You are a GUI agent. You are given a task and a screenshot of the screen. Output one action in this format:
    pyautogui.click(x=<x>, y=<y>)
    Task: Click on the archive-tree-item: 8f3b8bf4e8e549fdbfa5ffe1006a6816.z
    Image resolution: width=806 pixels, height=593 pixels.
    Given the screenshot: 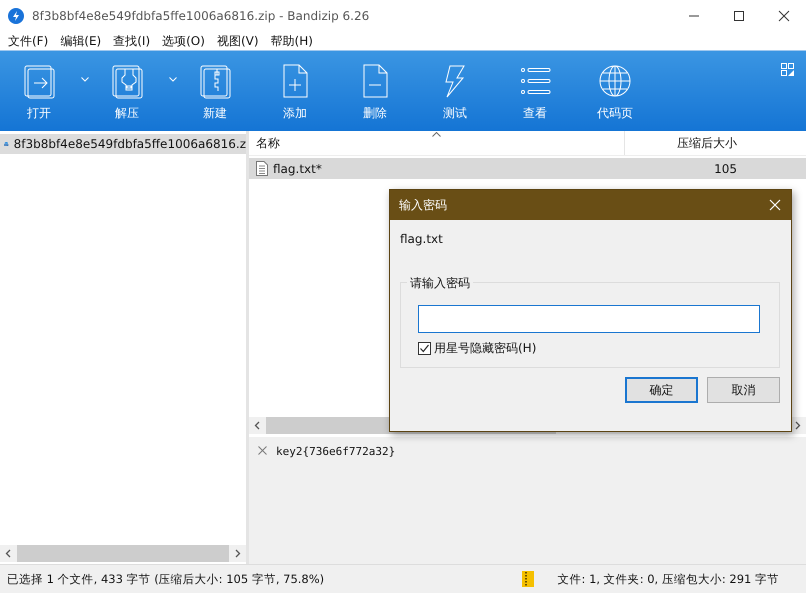 What is the action you would take?
    pyautogui.click(x=123, y=144)
    